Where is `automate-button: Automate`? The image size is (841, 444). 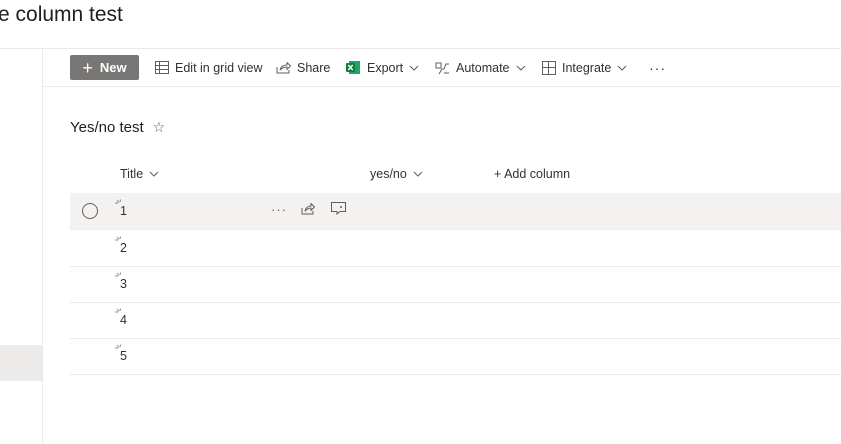
automate-button: Automate is located at coordinates (480, 67).